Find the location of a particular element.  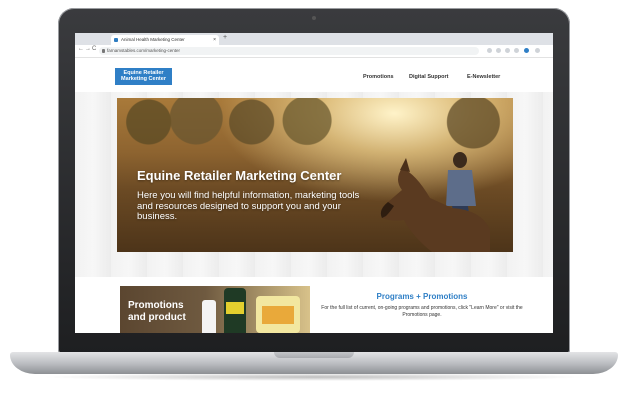

site-logo: Equine Retailer Marketing Center is located at coordinates (143, 76).